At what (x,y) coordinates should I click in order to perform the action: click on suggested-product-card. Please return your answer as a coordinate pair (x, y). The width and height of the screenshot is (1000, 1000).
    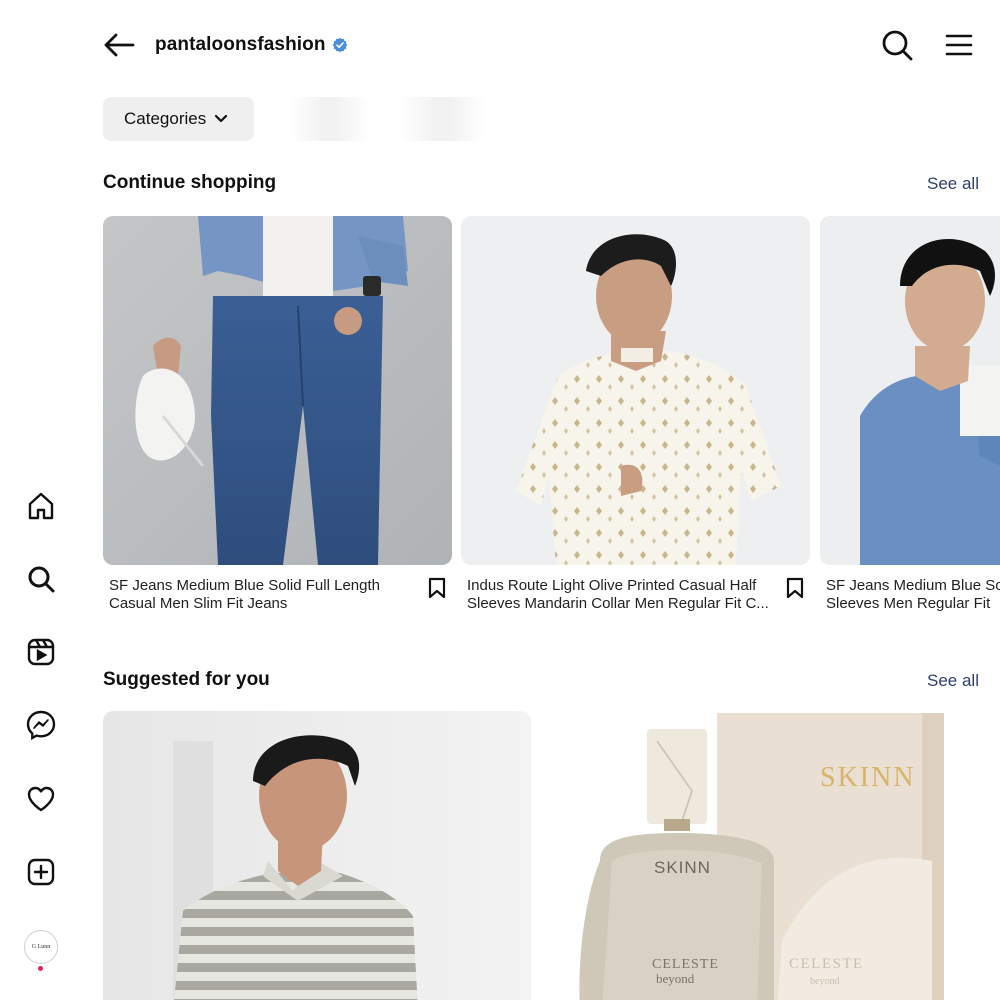
    Looking at the image, I should click on (317, 855).